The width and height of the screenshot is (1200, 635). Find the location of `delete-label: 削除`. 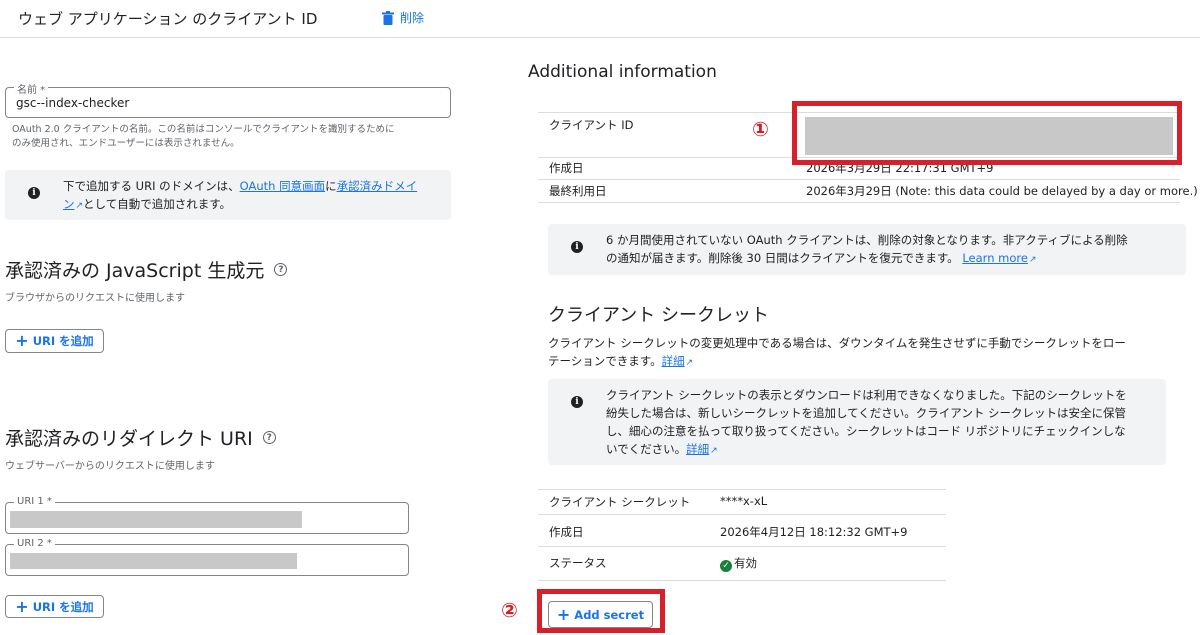

delete-label: 削除 is located at coordinates (412, 18).